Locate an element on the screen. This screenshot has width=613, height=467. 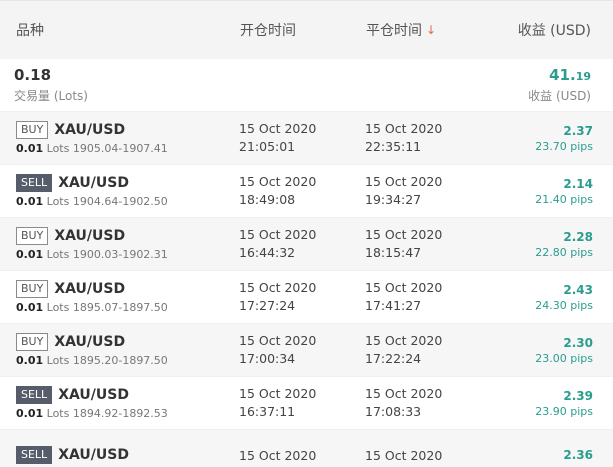
trade-profit: 2.14 is located at coordinates (578, 183).